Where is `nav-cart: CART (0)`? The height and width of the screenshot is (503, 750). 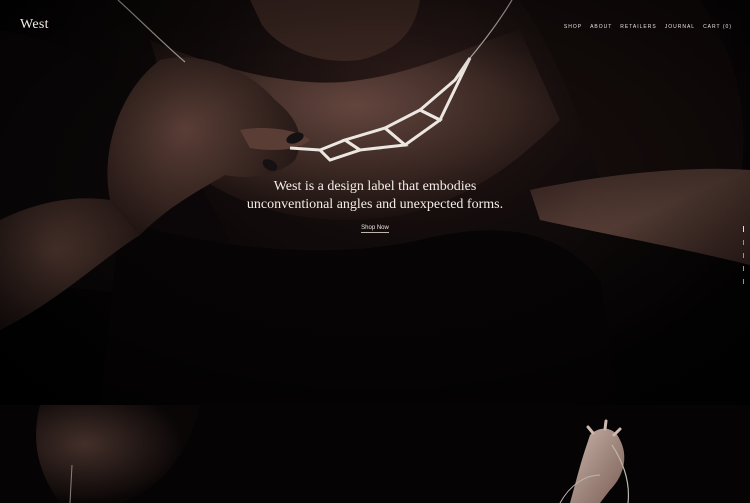 nav-cart: CART (0) is located at coordinates (717, 27).